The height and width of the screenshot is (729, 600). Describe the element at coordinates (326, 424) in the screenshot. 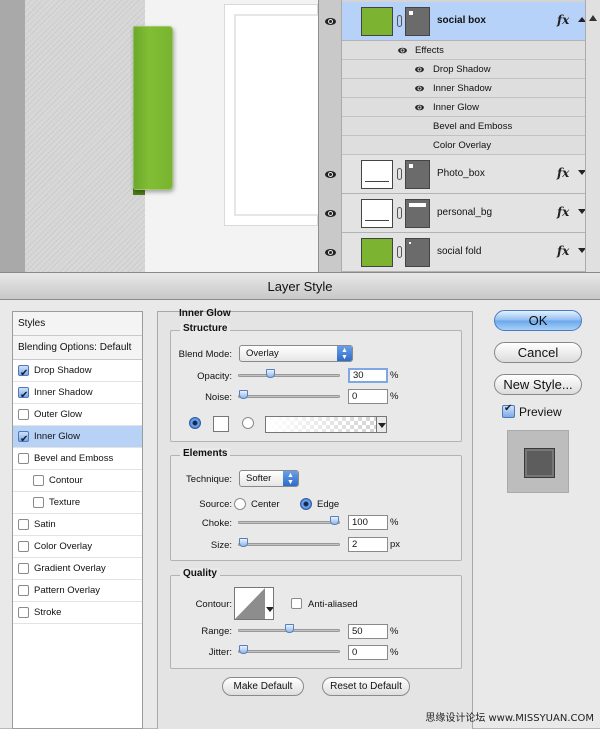

I see `glow-gradient-picker` at that location.